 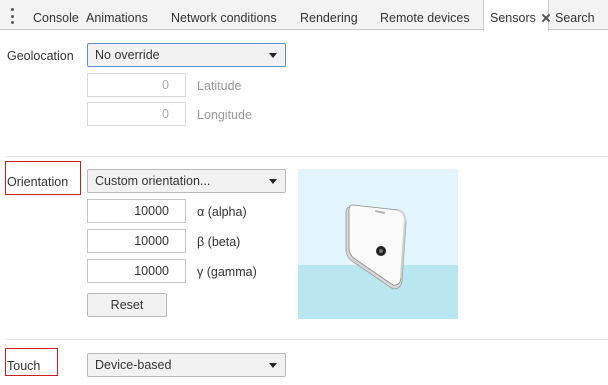 I want to click on longitude-input: 0, so click(x=136, y=114).